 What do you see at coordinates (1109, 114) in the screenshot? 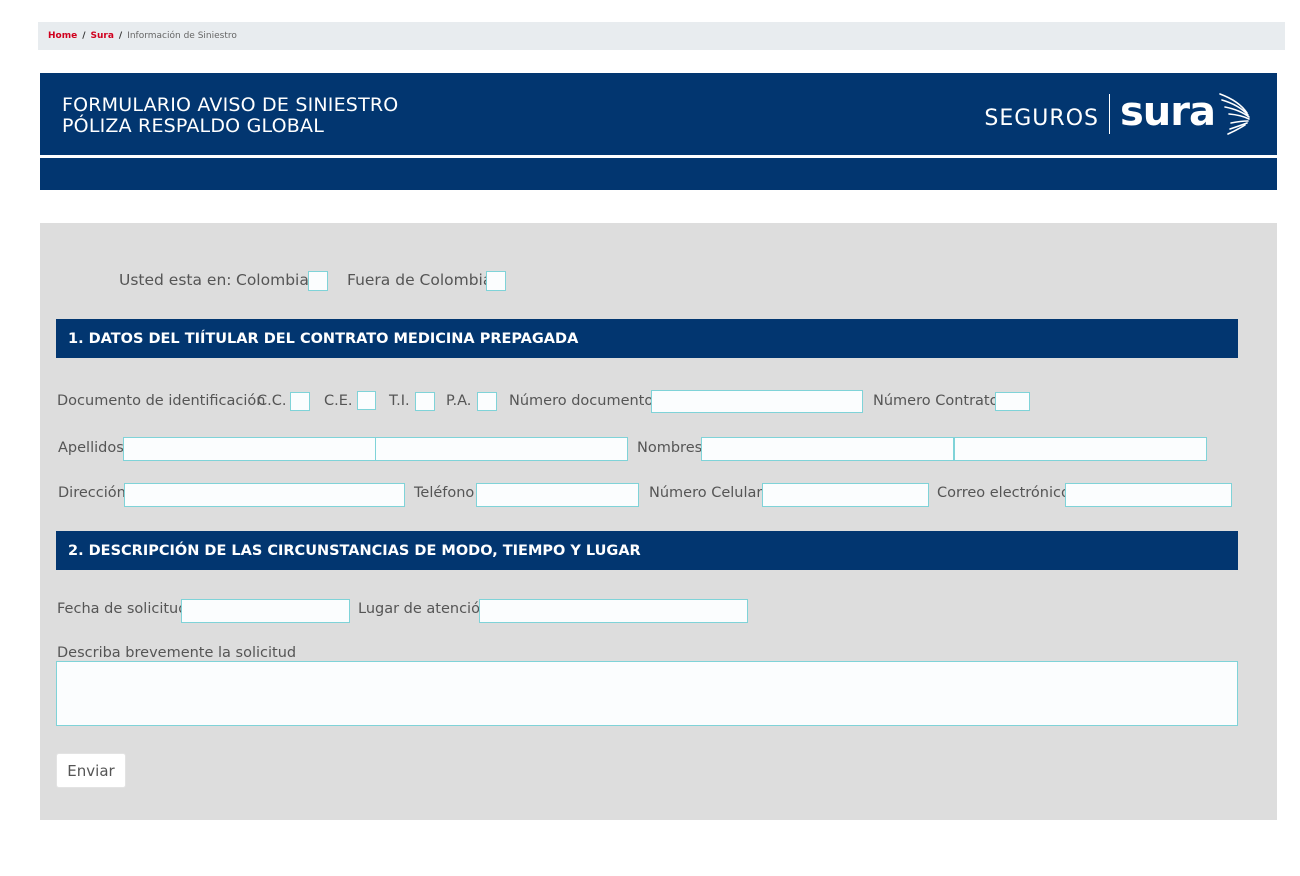
I see `brand-divider` at bounding box center [1109, 114].